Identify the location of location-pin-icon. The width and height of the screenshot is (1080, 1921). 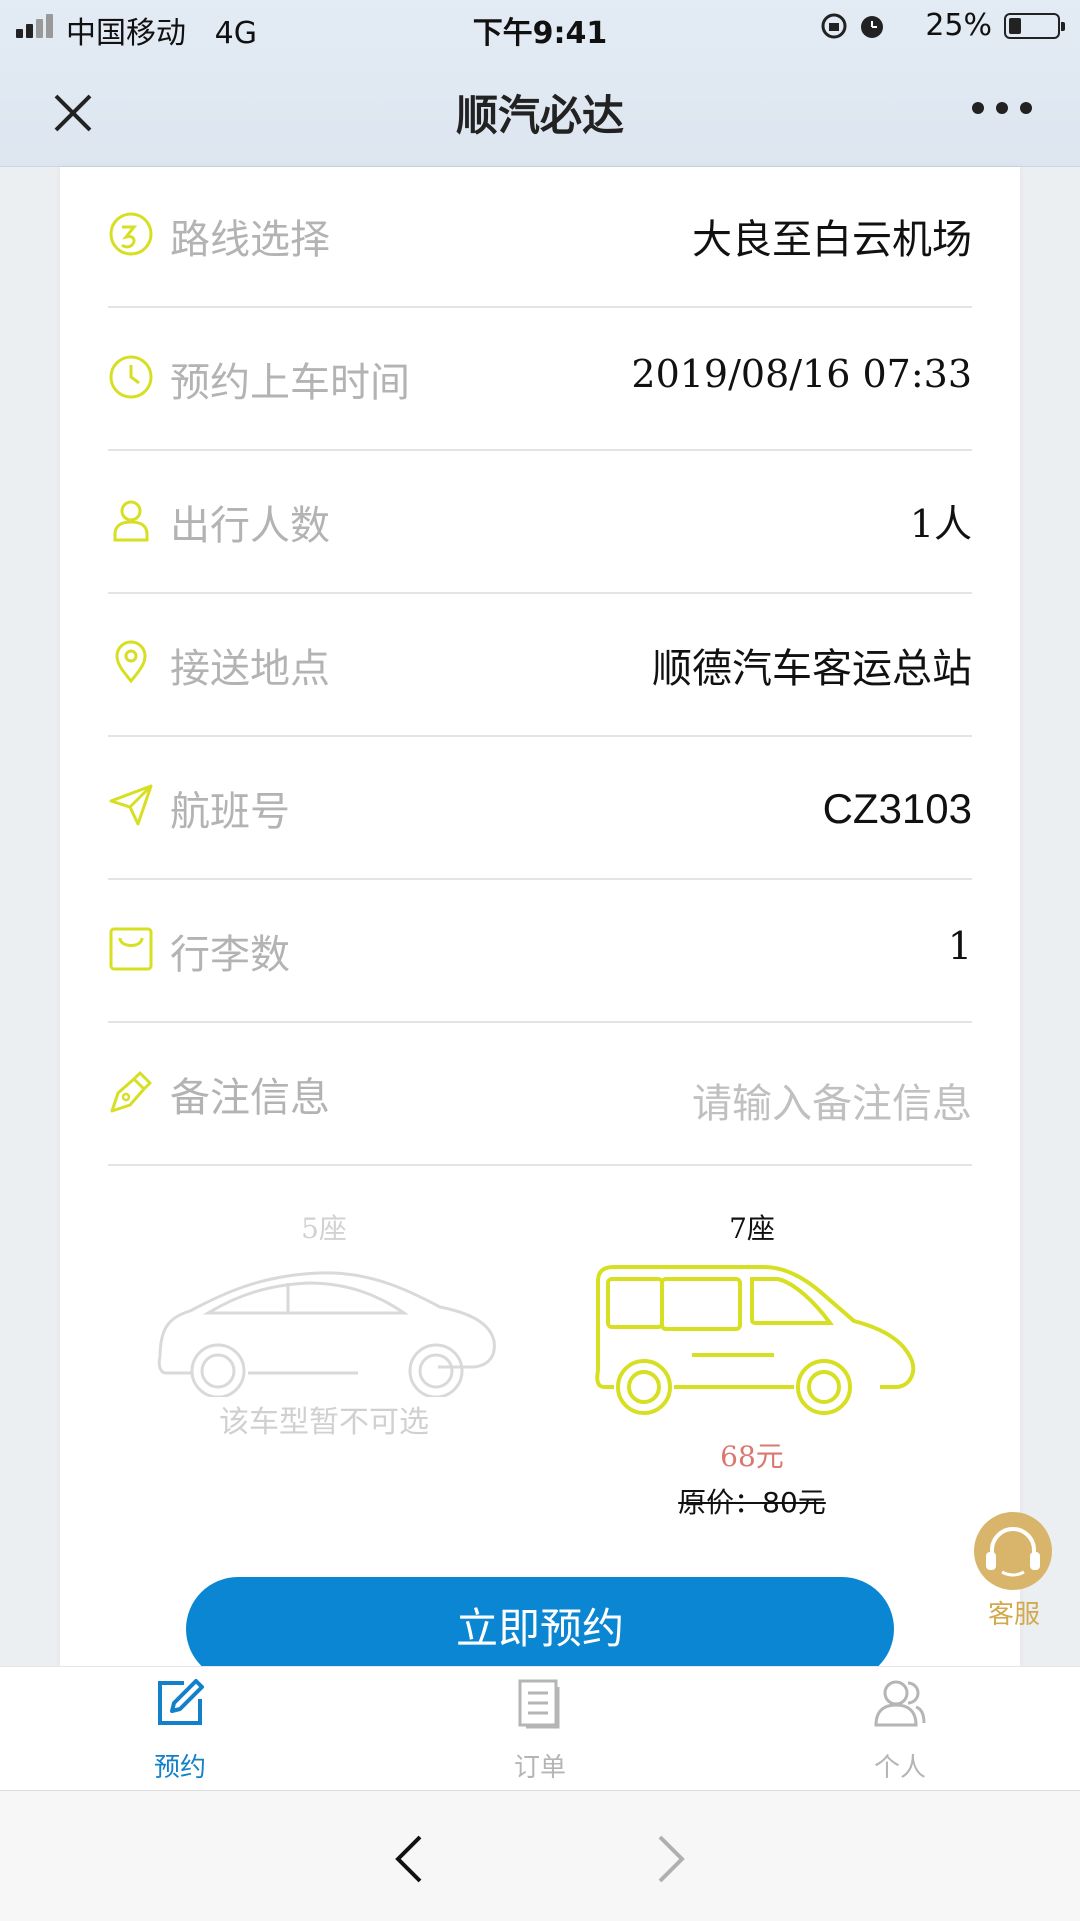
(131, 662).